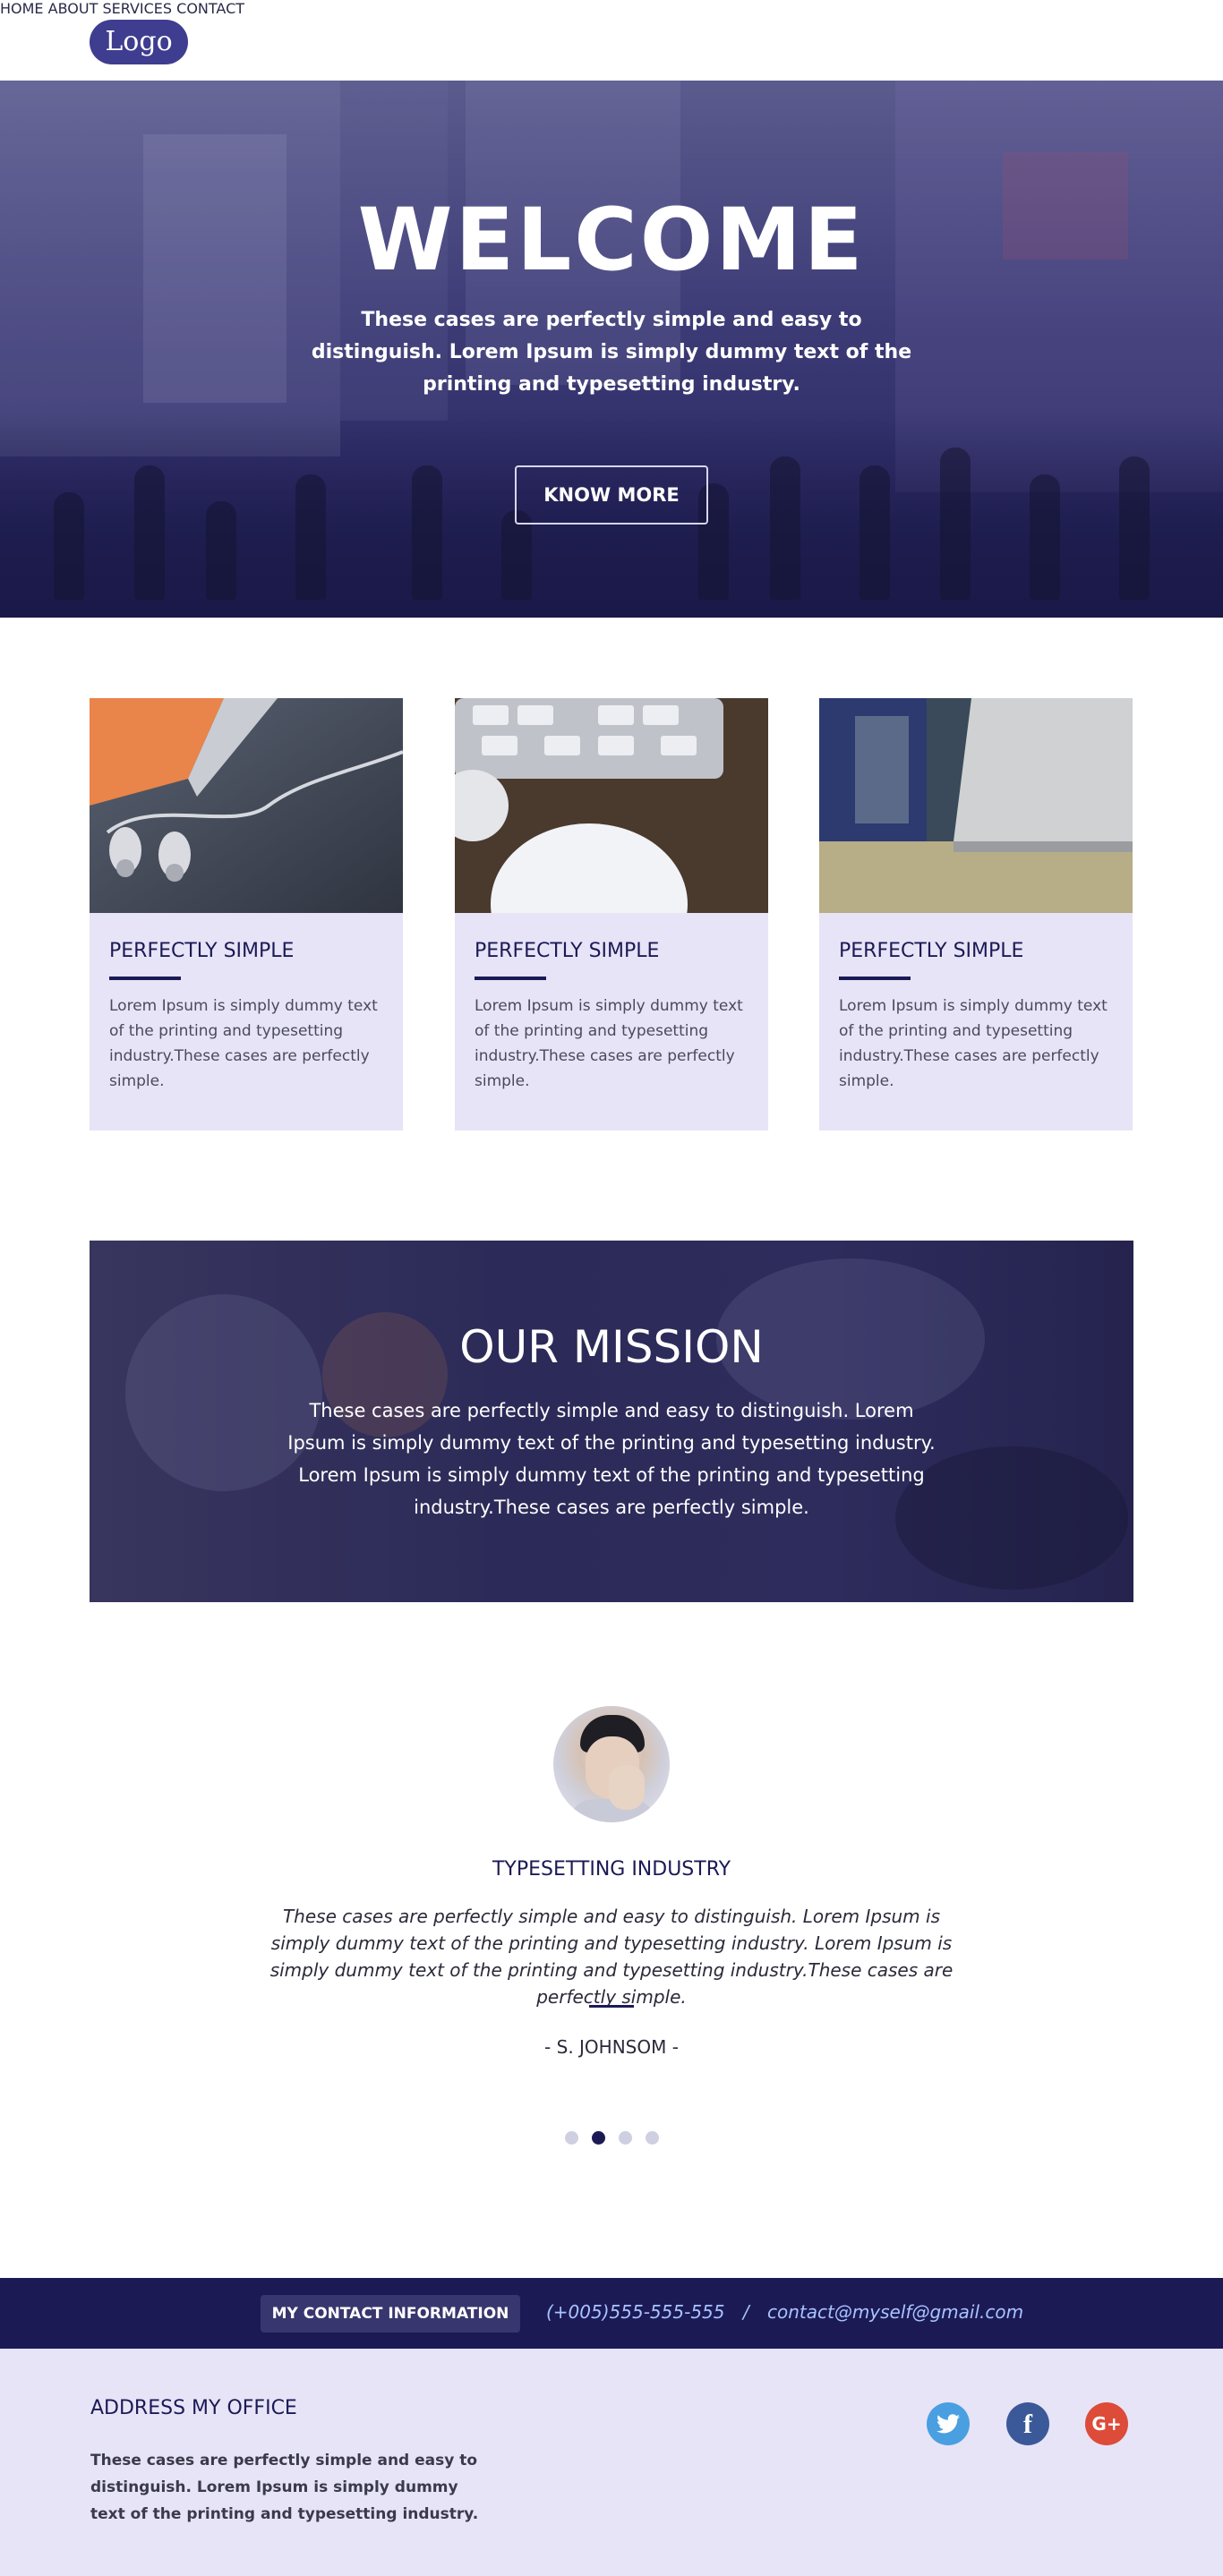 Image resolution: width=1223 pixels, height=2576 pixels. Describe the element at coordinates (611, 1869) in the screenshot. I see `testimonial-title: TYPESETTING INDUSTRY` at that location.